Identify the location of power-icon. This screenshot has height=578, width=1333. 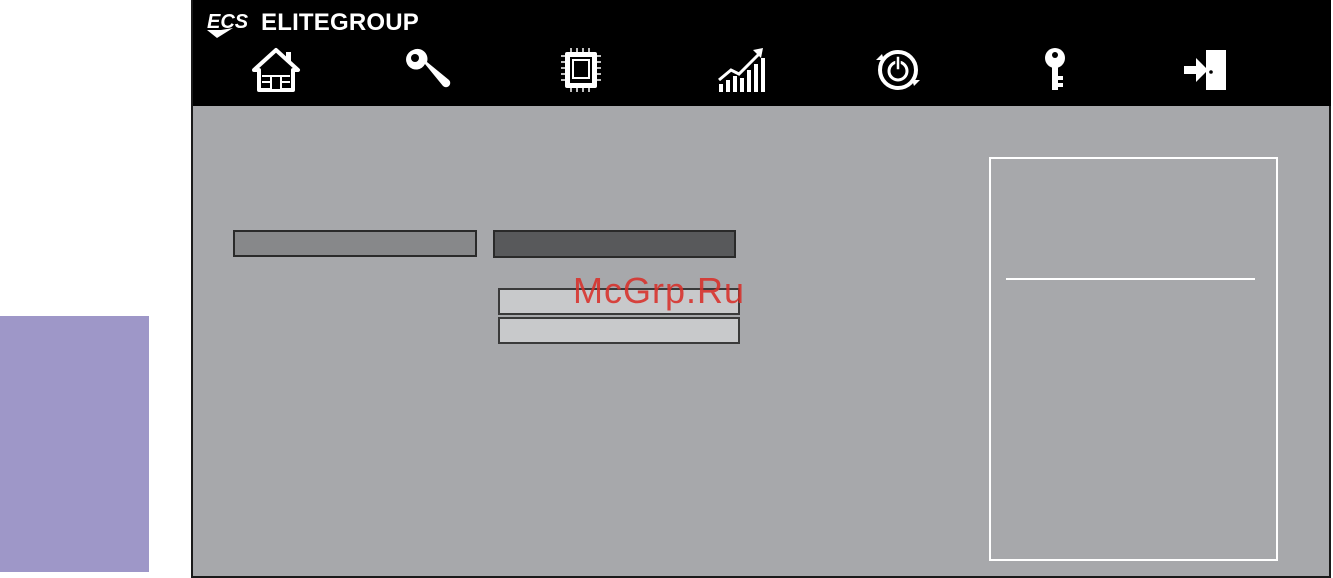
(898, 70).